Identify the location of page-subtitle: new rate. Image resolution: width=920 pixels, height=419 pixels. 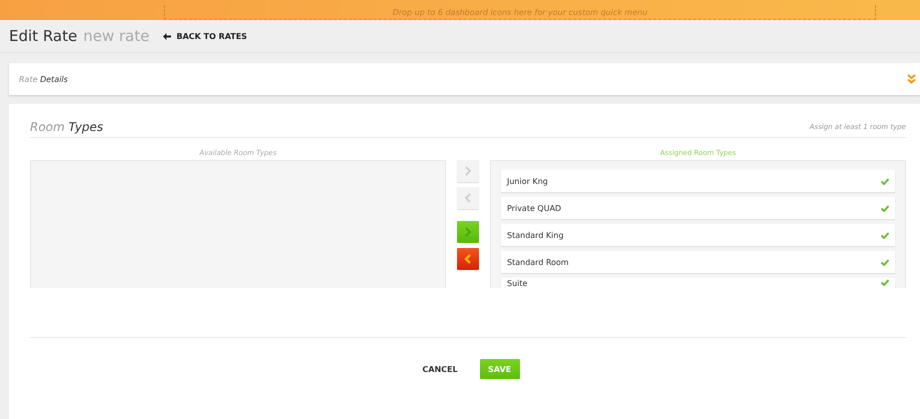
(116, 36).